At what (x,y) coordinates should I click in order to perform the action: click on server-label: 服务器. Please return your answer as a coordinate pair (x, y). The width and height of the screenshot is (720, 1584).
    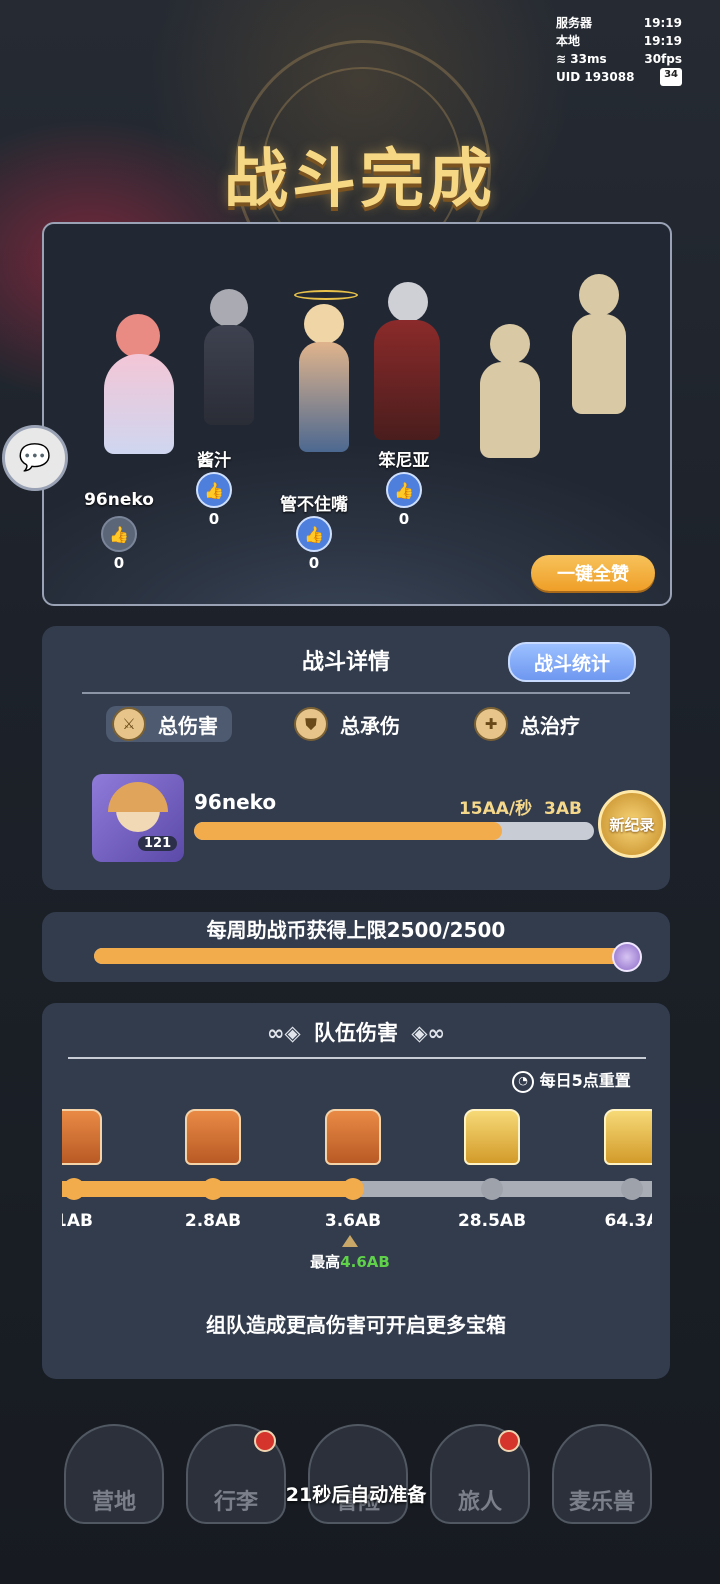
    Looking at the image, I should click on (574, 23).